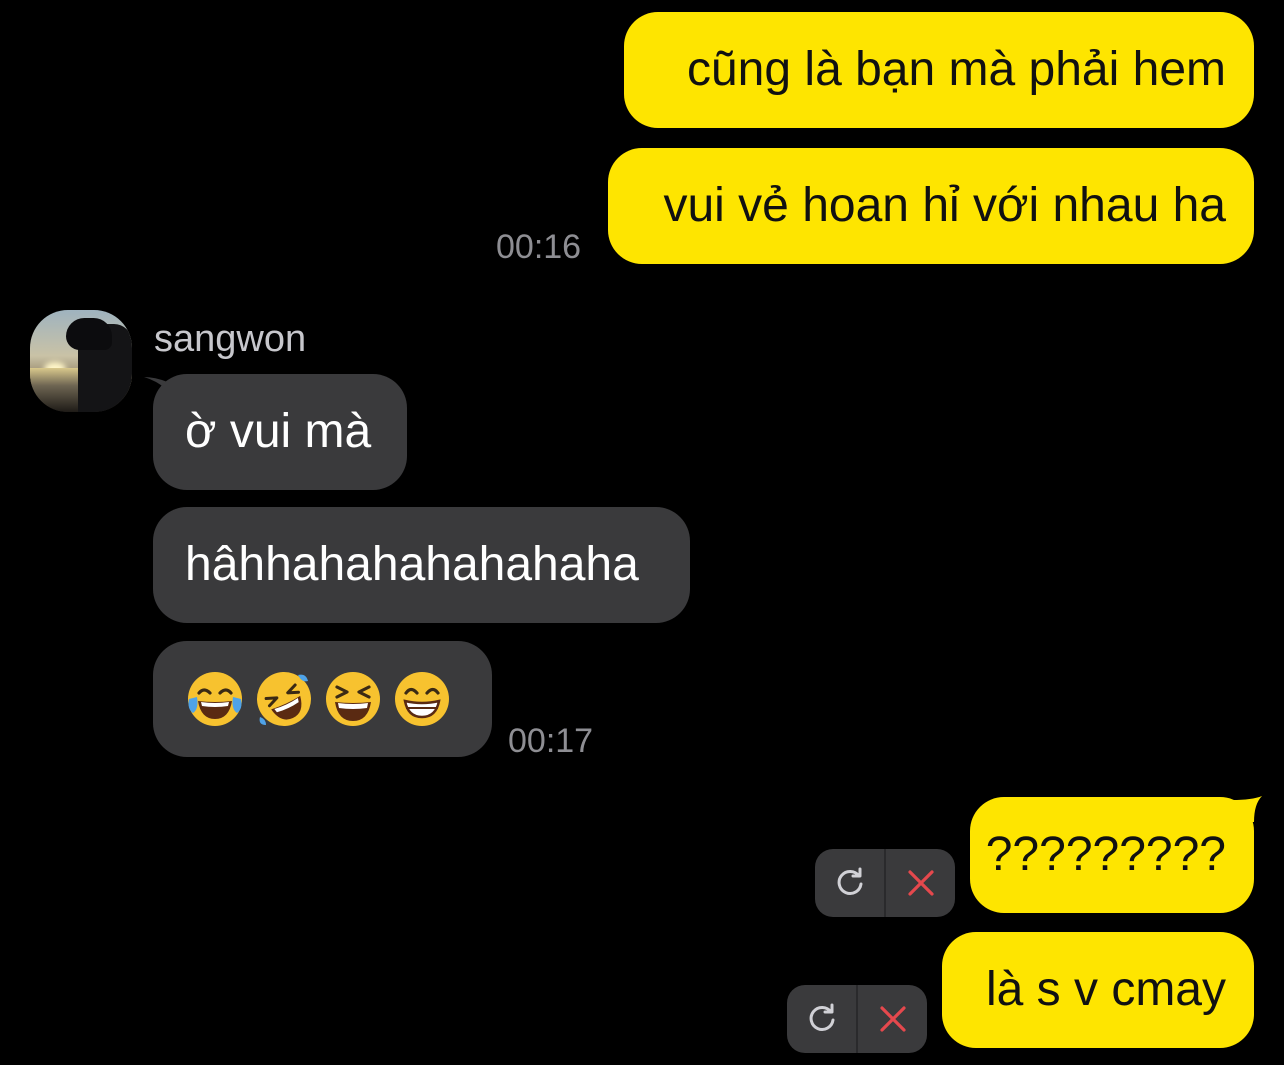  What do you see at coordinates (1105, 989) in the screenshot?
I see `message-text: là s v cmay` at bounding box center [1105, 989].